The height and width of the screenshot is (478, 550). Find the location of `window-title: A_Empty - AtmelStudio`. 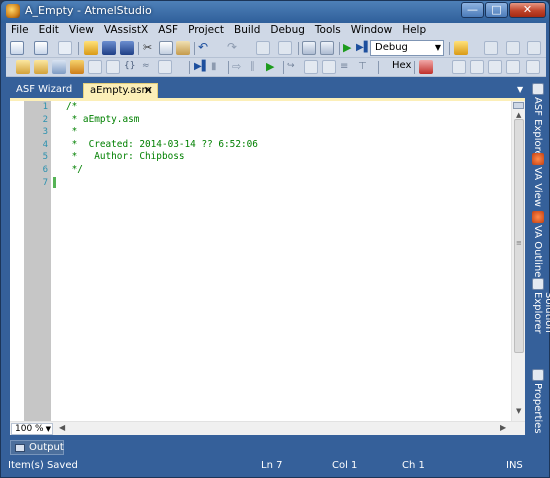

window-title: A_Empty - AtmelStudio is located at coordinates (88, 10).